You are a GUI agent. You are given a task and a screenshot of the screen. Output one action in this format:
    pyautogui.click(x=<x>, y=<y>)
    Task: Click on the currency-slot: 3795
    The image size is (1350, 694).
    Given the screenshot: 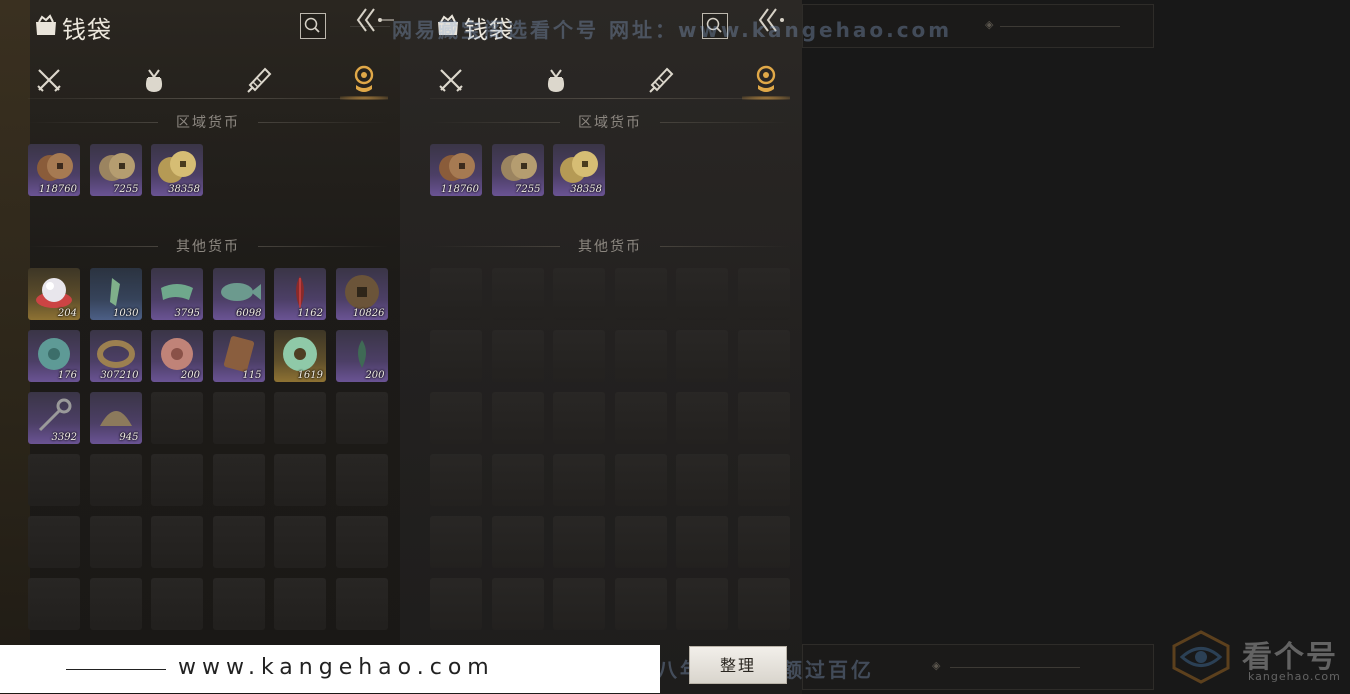 What is the action you would take?
    pyautogui.click(x=177, y=294)
    